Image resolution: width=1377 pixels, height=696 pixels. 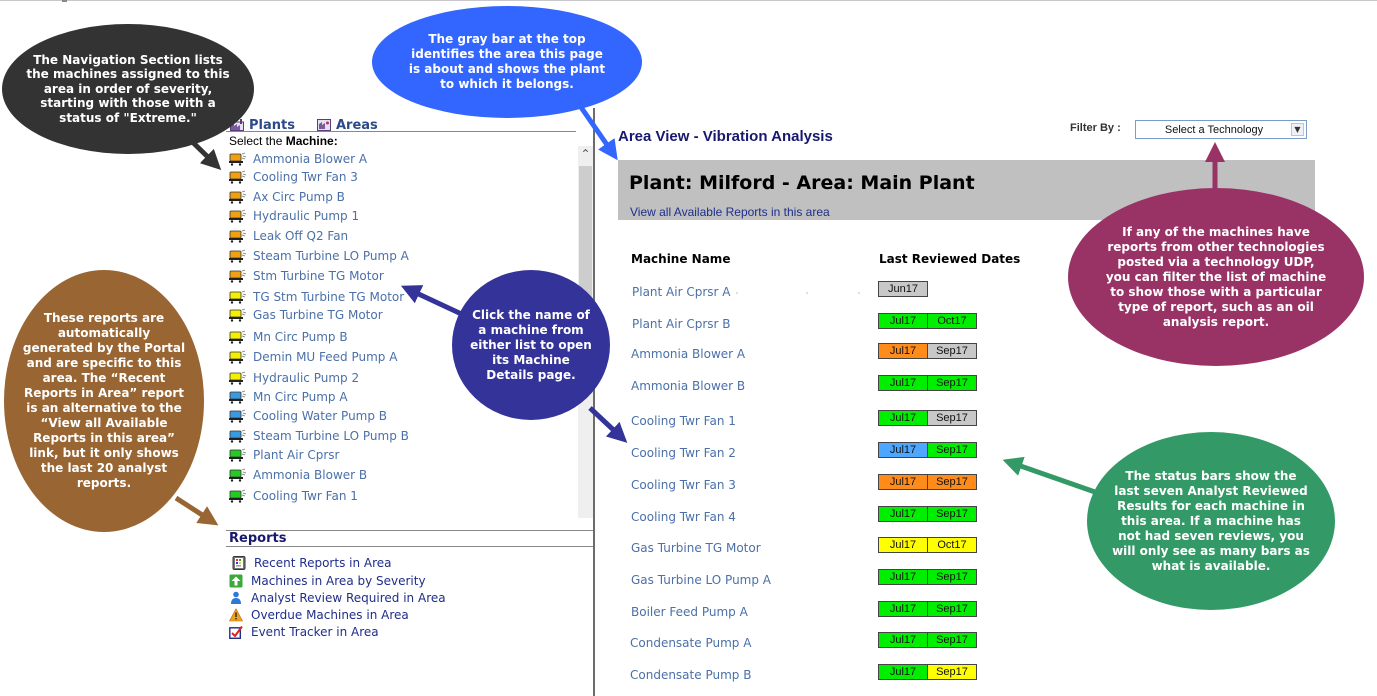 What do you see at coordinates (283, 141) in the screenshot?
I see `select-machine-label: Select the Machine:` at bounding box center [283, 141].